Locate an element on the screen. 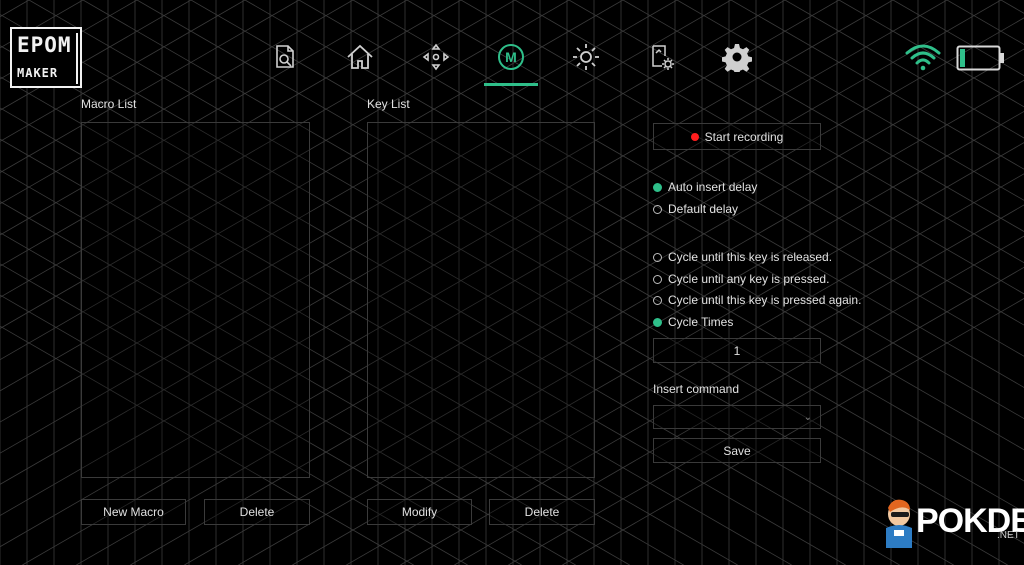 The height and width of the screenshot is (565, 1024). radio-default-delay: Default delay is located at coordinates (695, 209).